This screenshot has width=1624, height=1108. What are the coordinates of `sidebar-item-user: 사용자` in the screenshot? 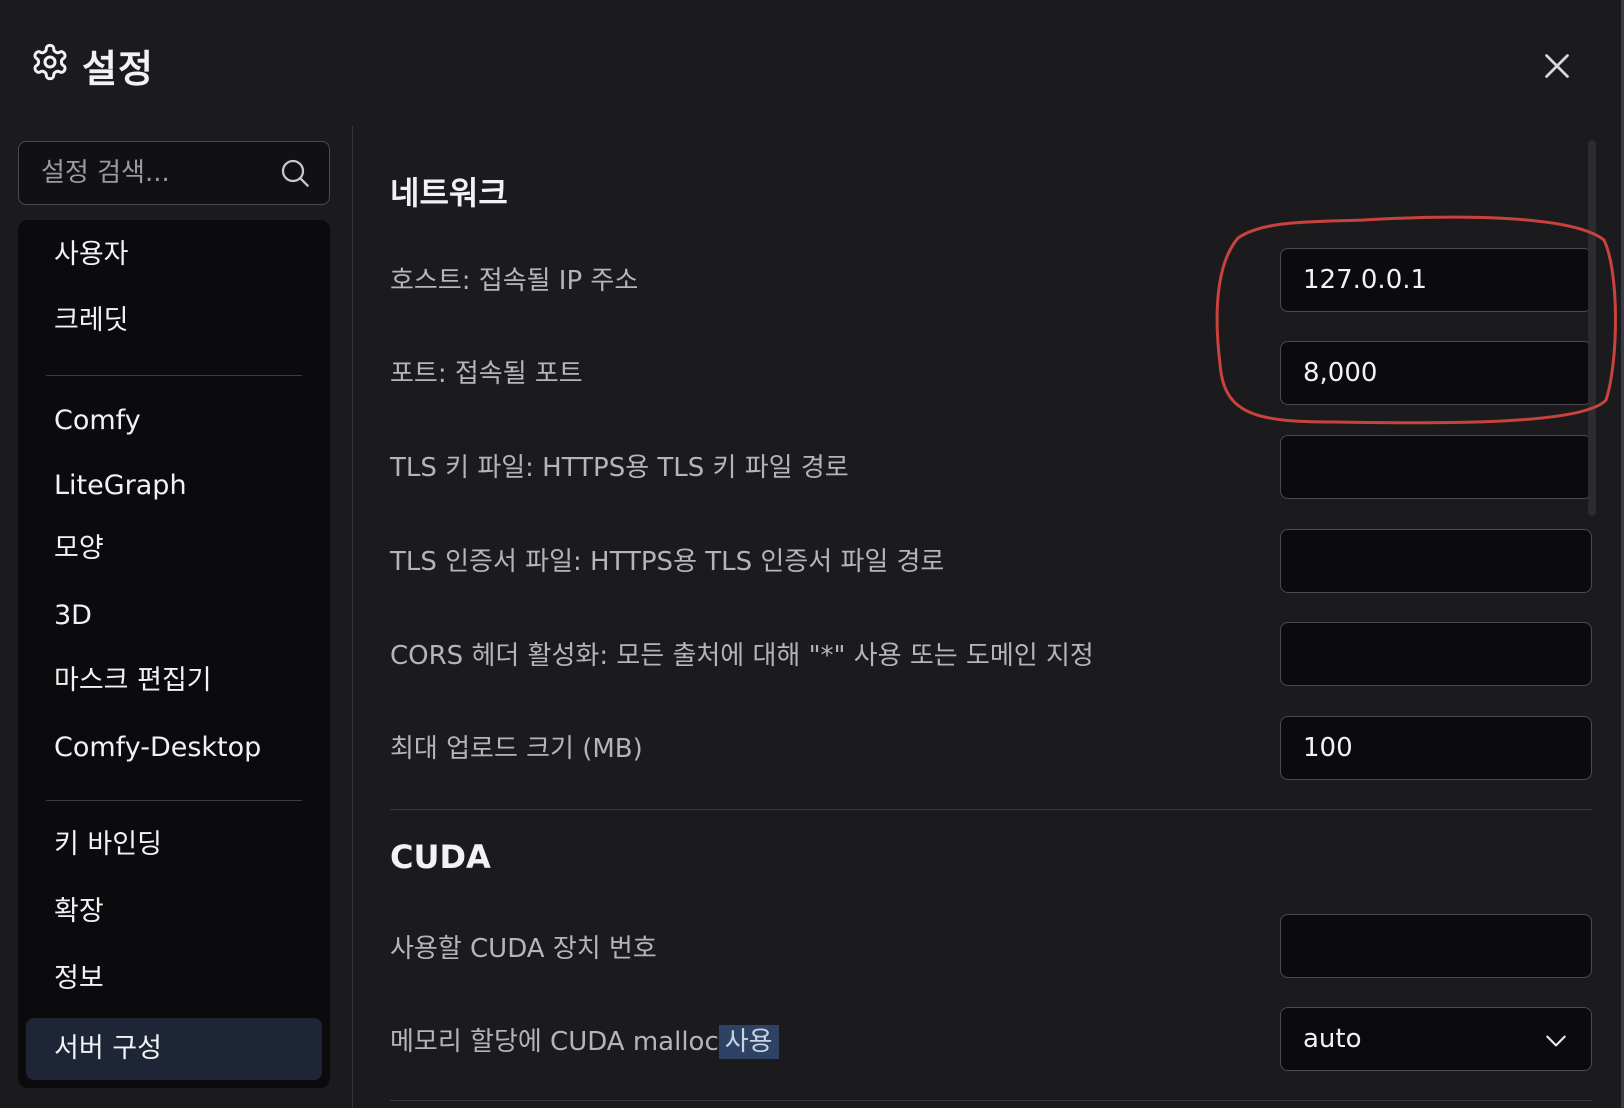 It's located at (174, 255).